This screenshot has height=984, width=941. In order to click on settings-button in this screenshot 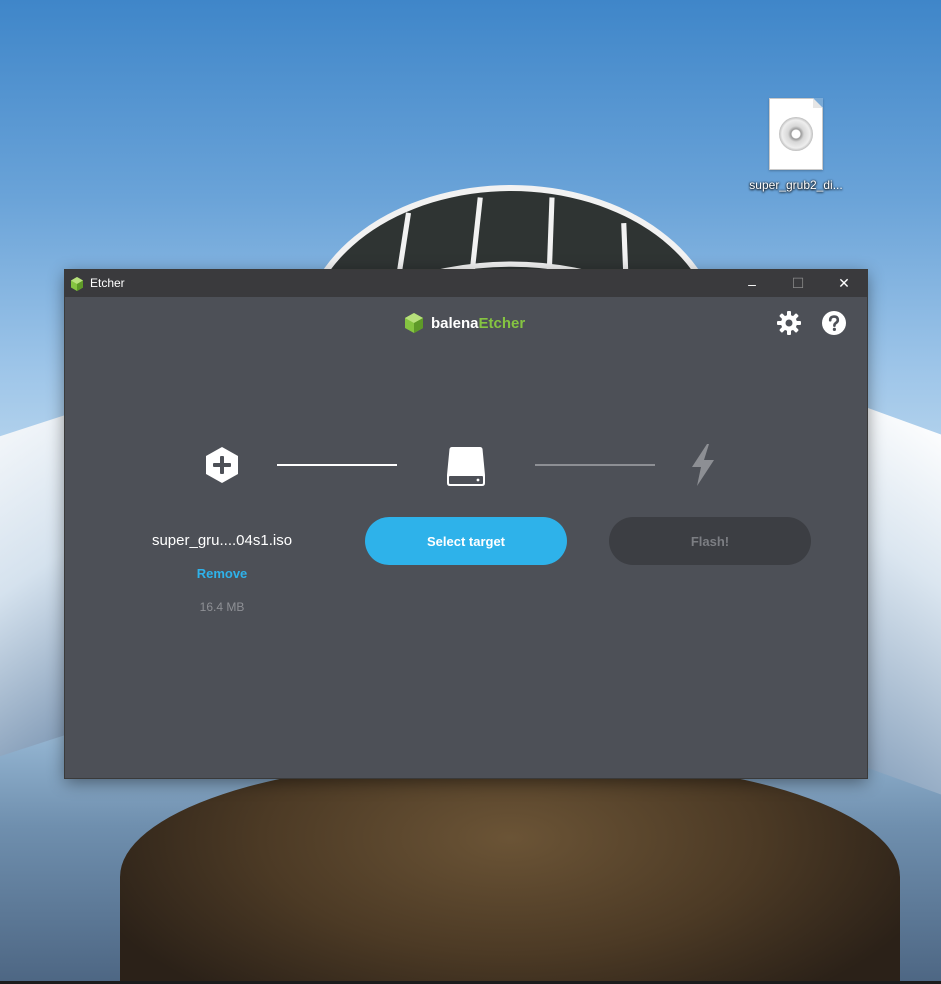, I will do `click(789, 323)`.